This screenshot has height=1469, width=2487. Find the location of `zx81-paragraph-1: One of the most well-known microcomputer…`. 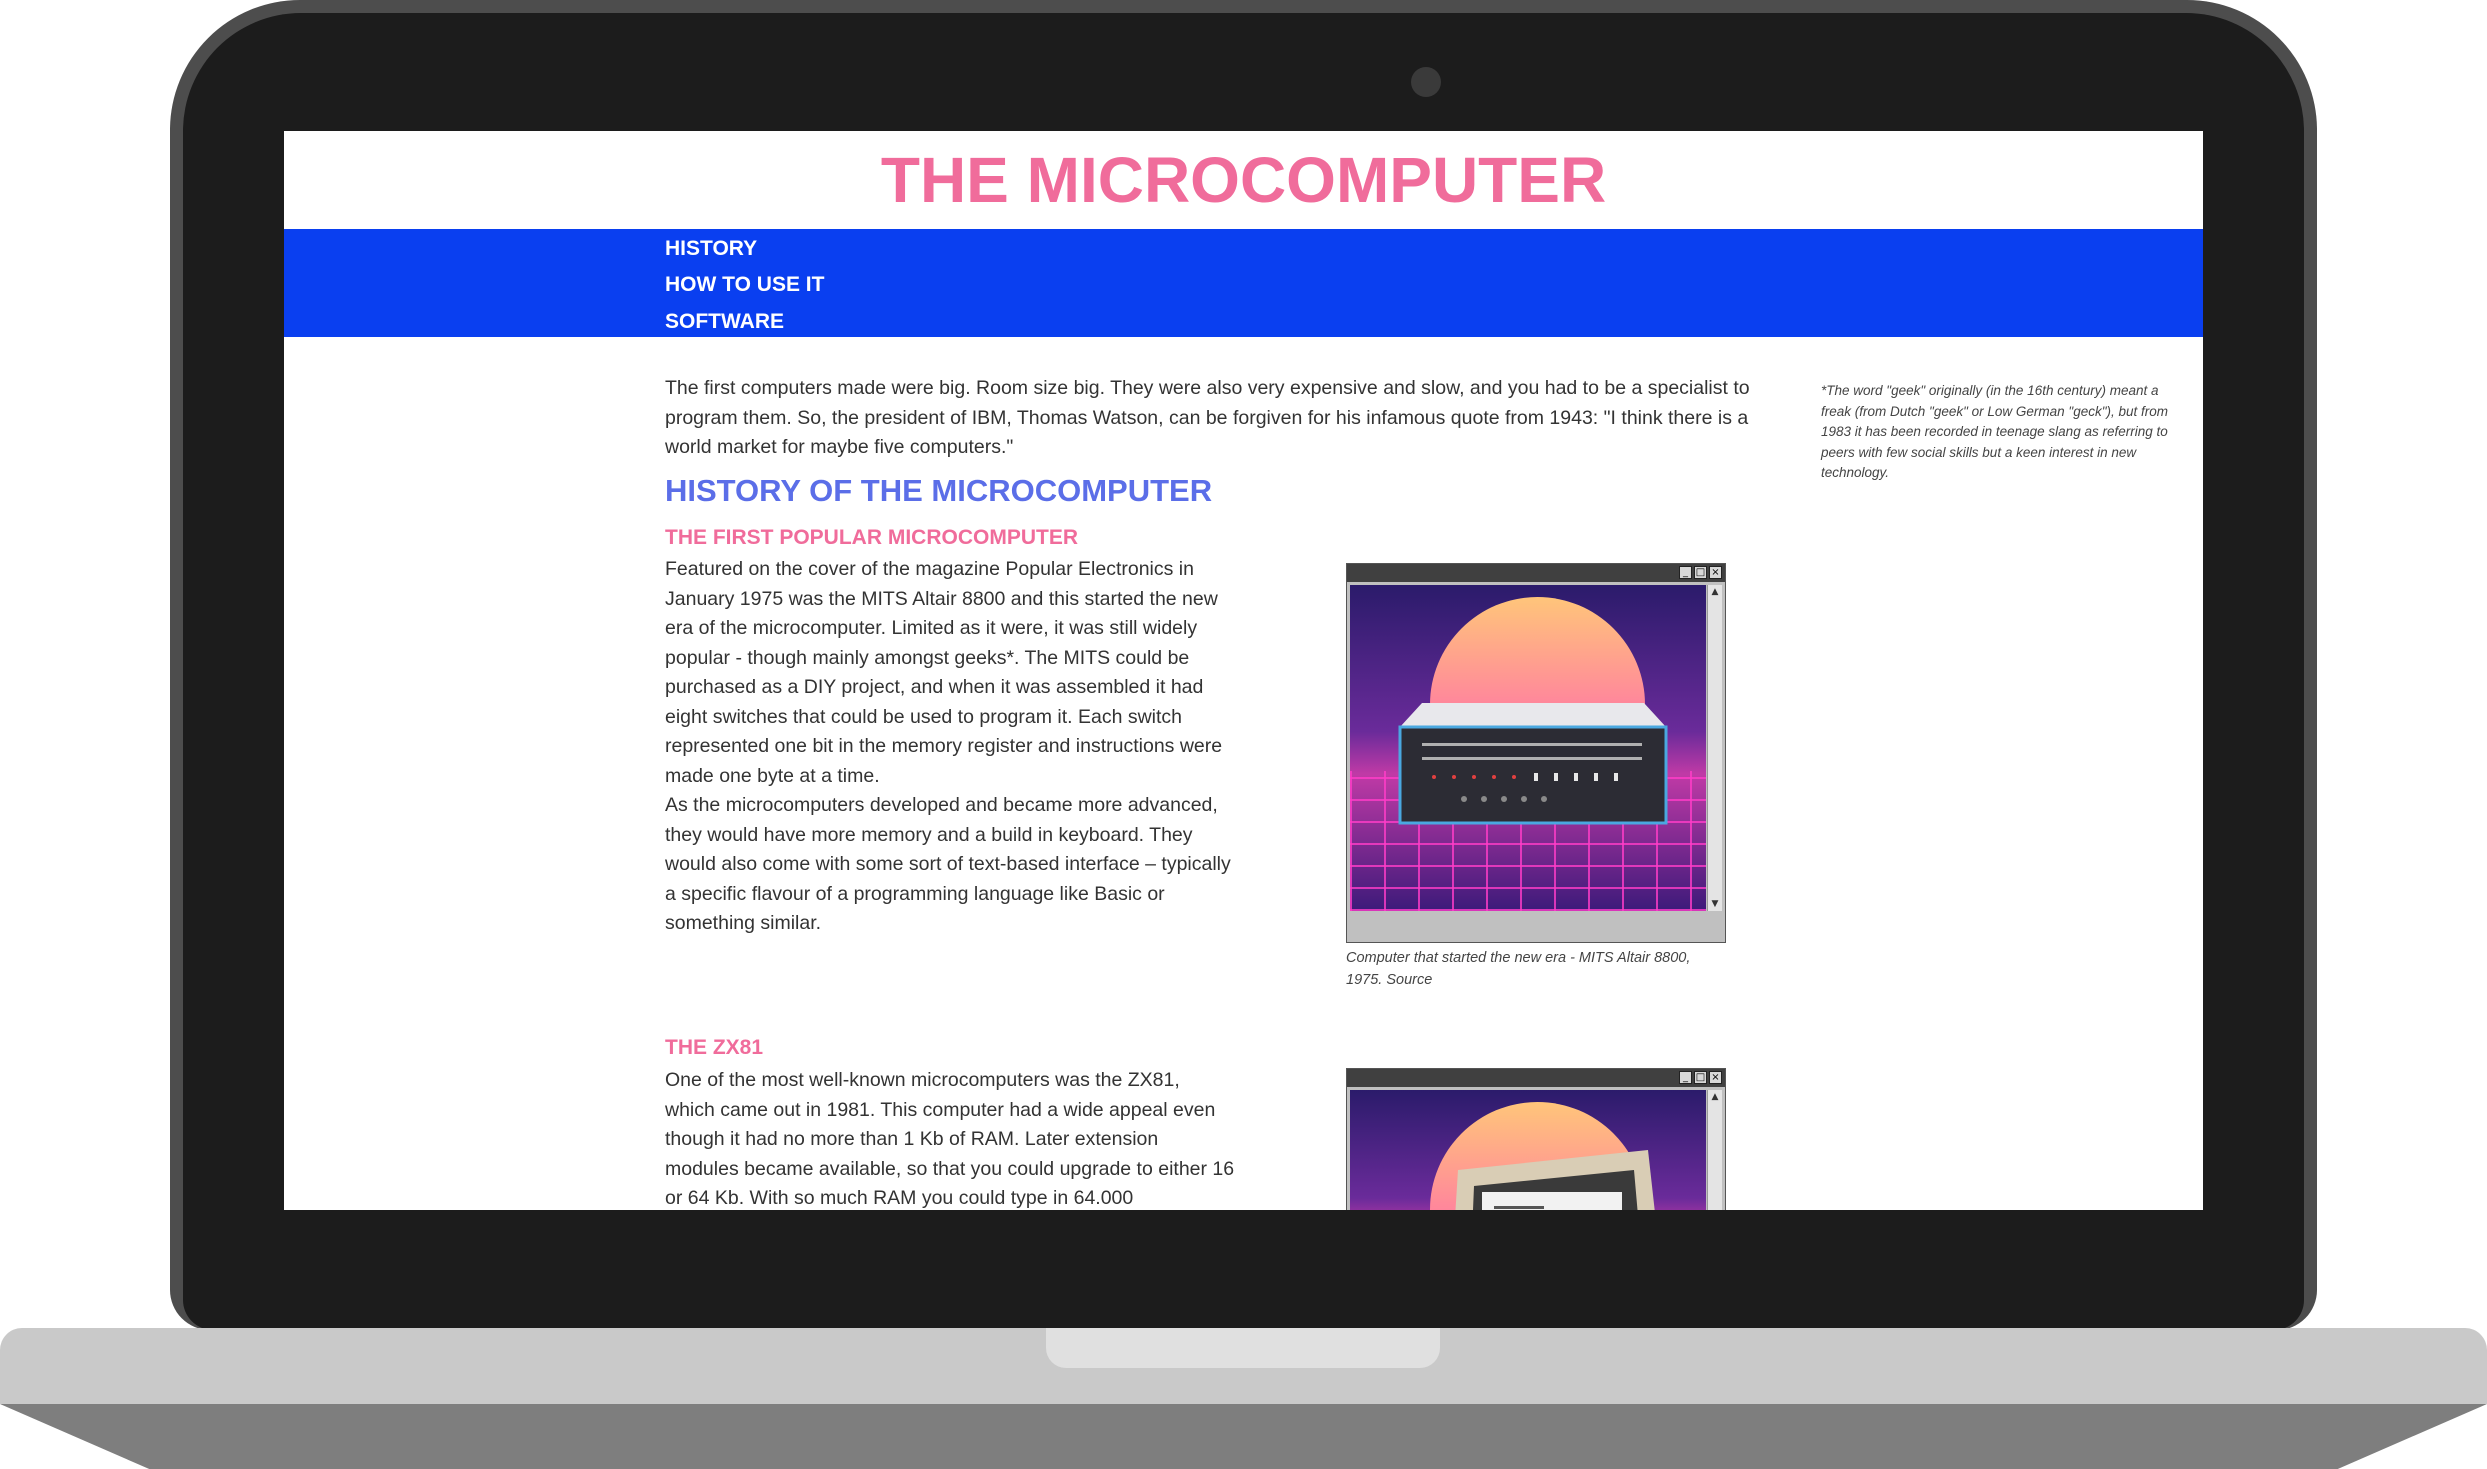

zx81-paragraph-1: One of the most well-known microcomputer… is located at coordinates (950, 1139).